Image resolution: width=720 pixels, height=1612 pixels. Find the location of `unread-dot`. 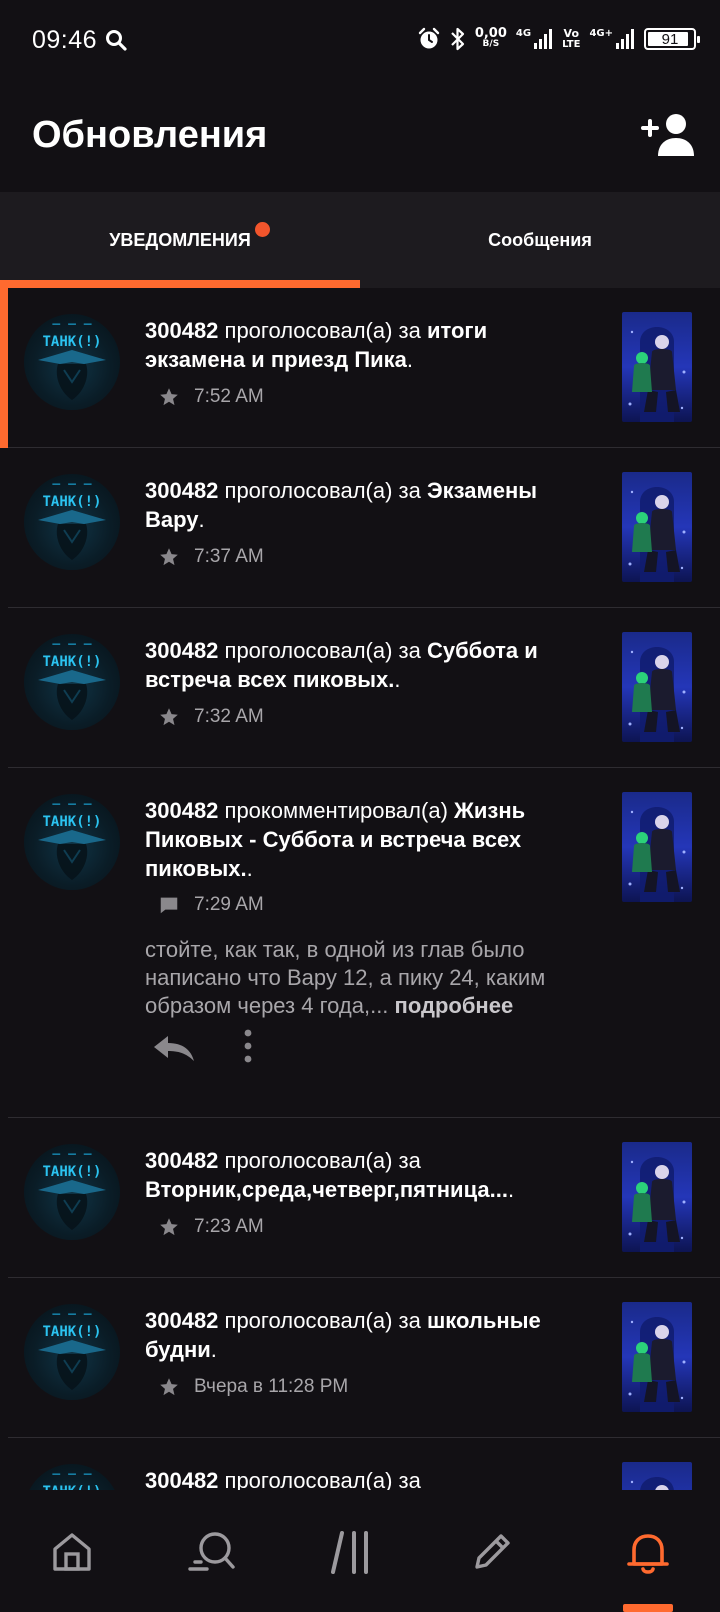

unread-dot is located at coordinates (262, 229).